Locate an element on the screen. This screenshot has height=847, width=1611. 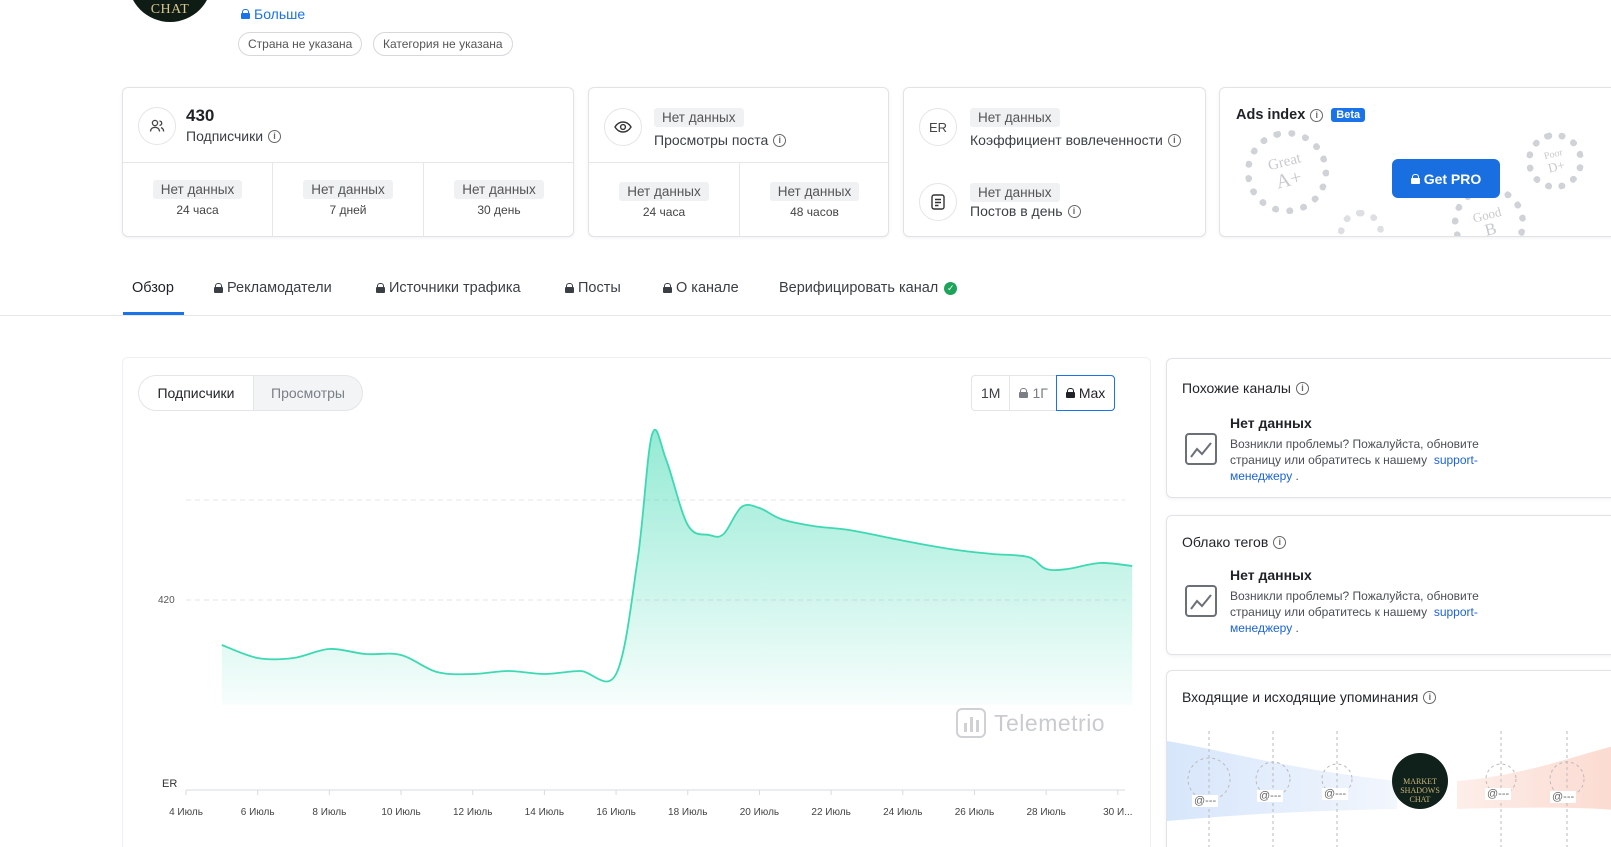
channel-center-avatar: MARKET SHADOWS CHAT is located at coordinates (1420, 781).